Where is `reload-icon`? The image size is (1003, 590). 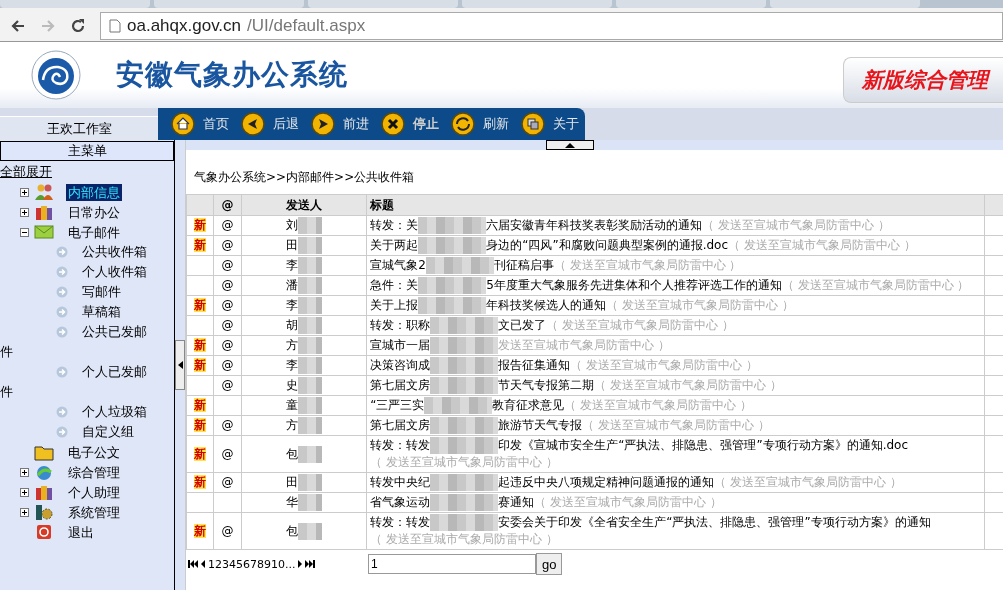 reload-icon is located at coordinates (78, 26).